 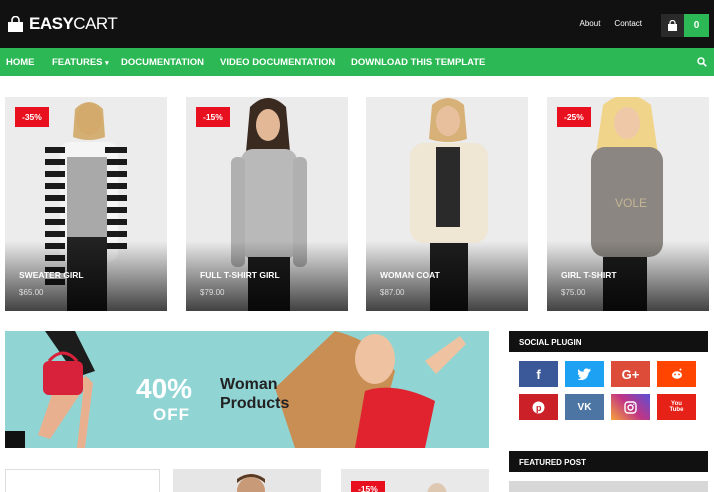 I want to click on google-plus-glyph: G+, so click(x=630, y=374).